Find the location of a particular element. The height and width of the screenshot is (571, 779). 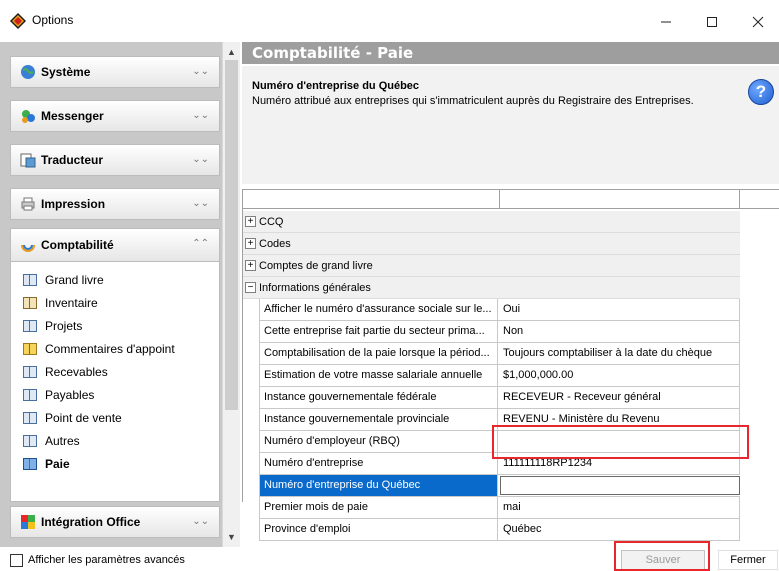

group-row-label: Informations générales is located at coordinates (315, 287).